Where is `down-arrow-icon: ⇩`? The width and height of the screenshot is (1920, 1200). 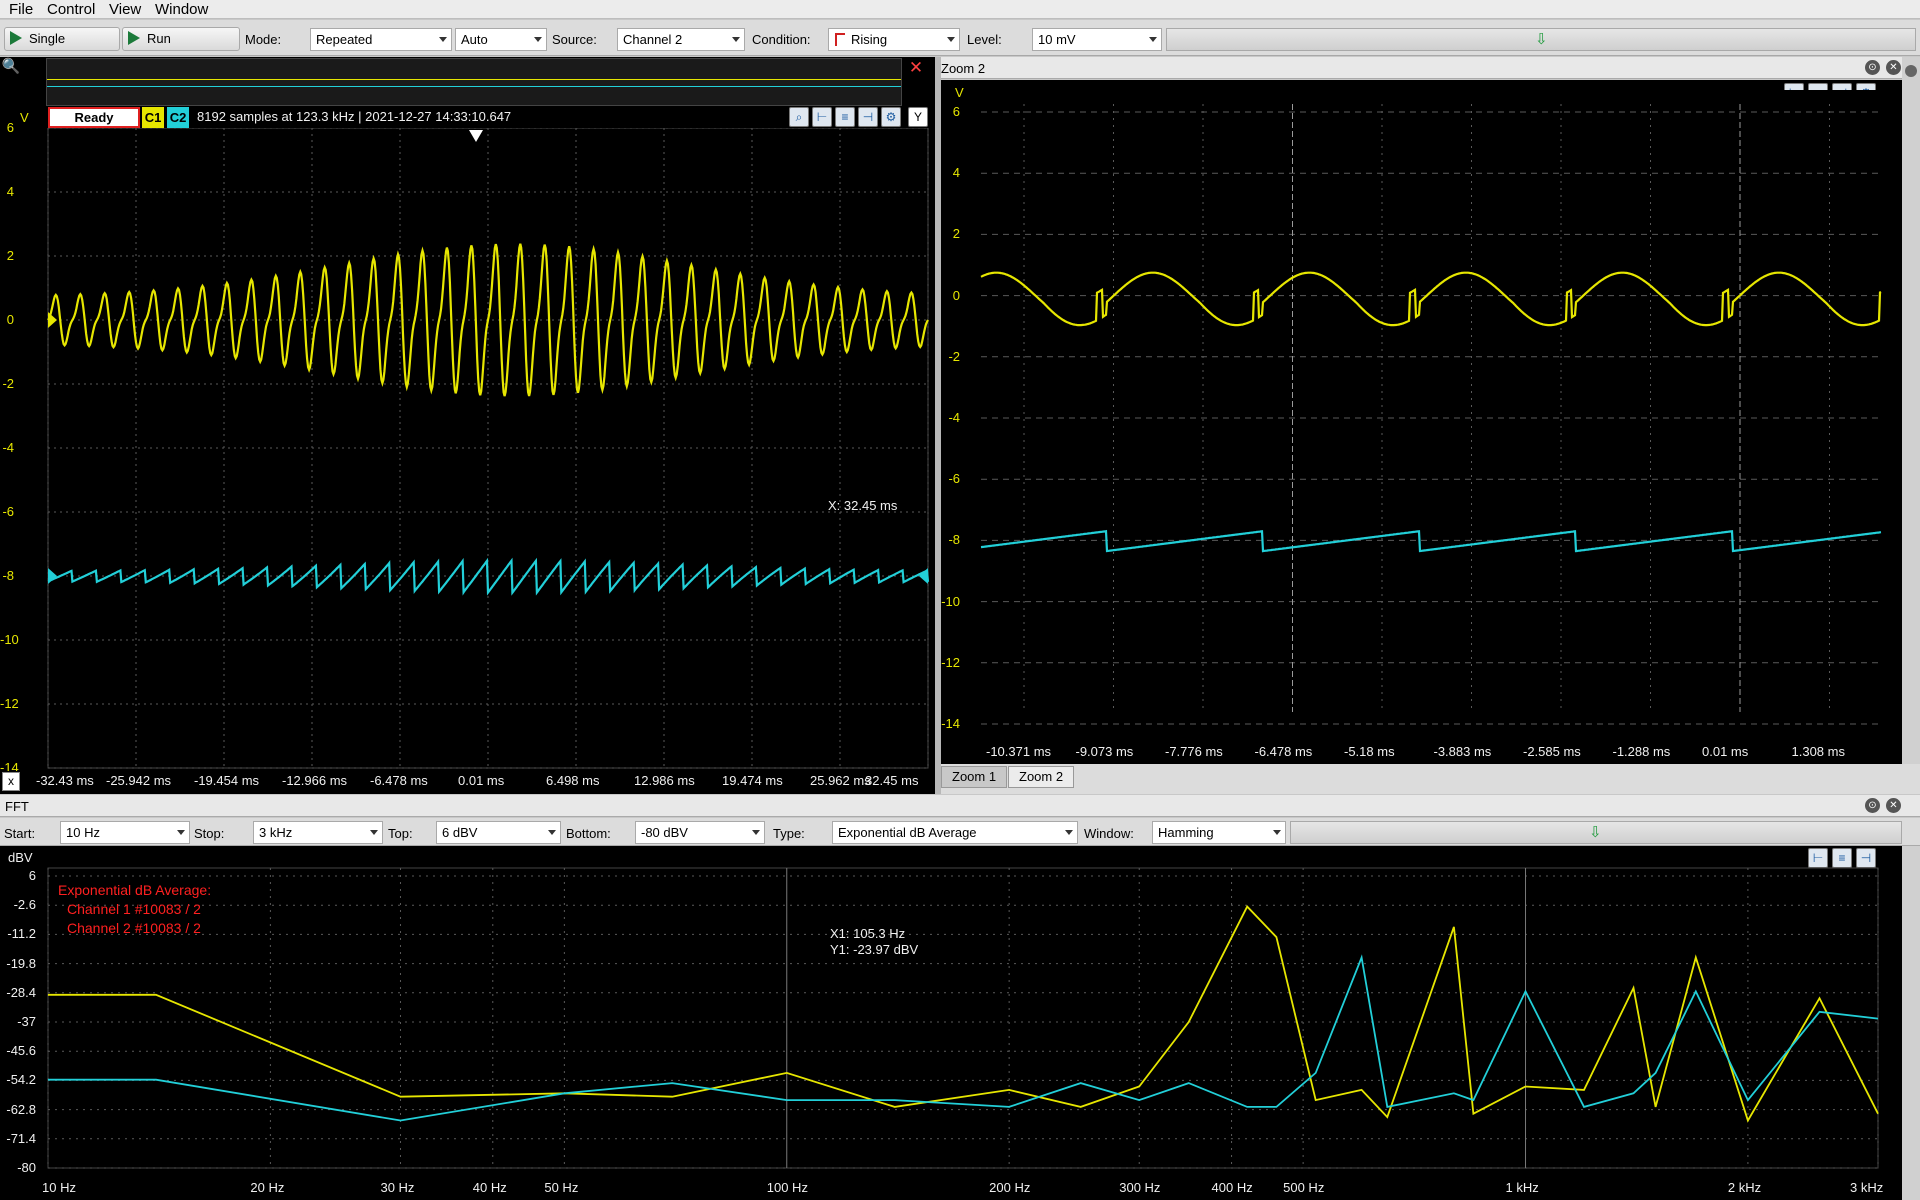 down-arrow-icon: ⇩ is located at coordinates (1595, 832).